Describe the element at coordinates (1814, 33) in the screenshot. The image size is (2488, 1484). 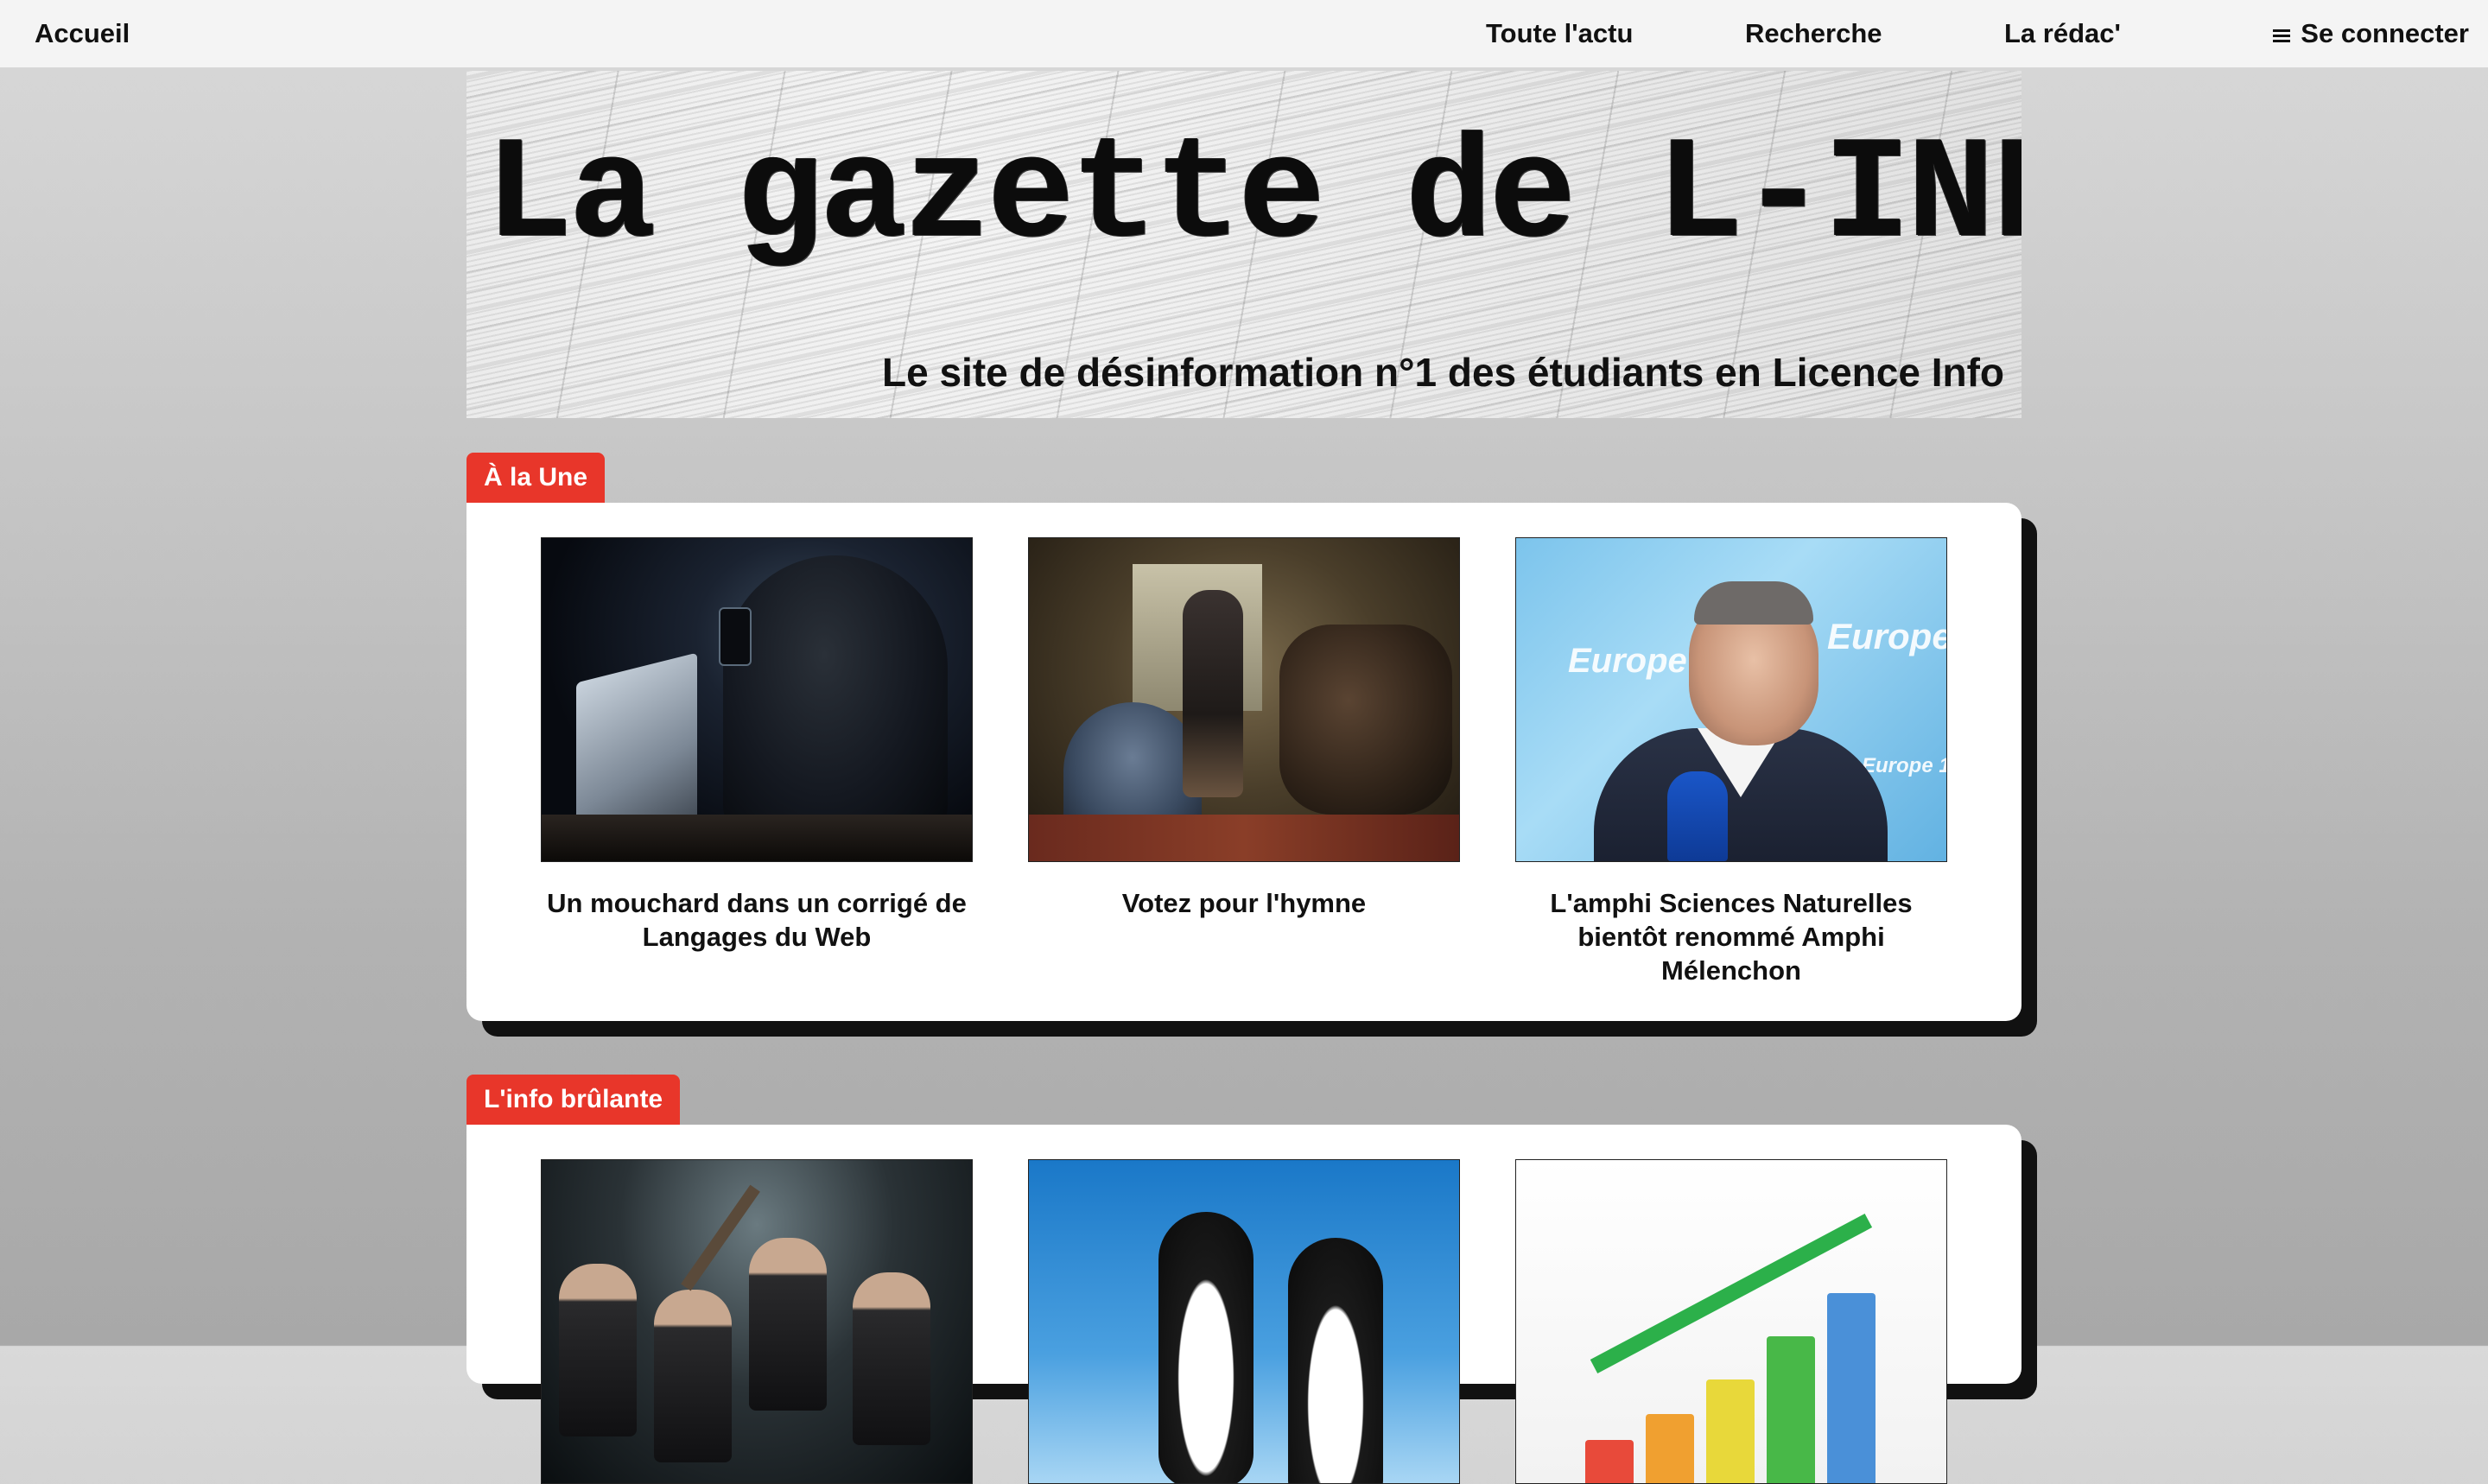
I see `nav-search-link: Recherche` at that location.